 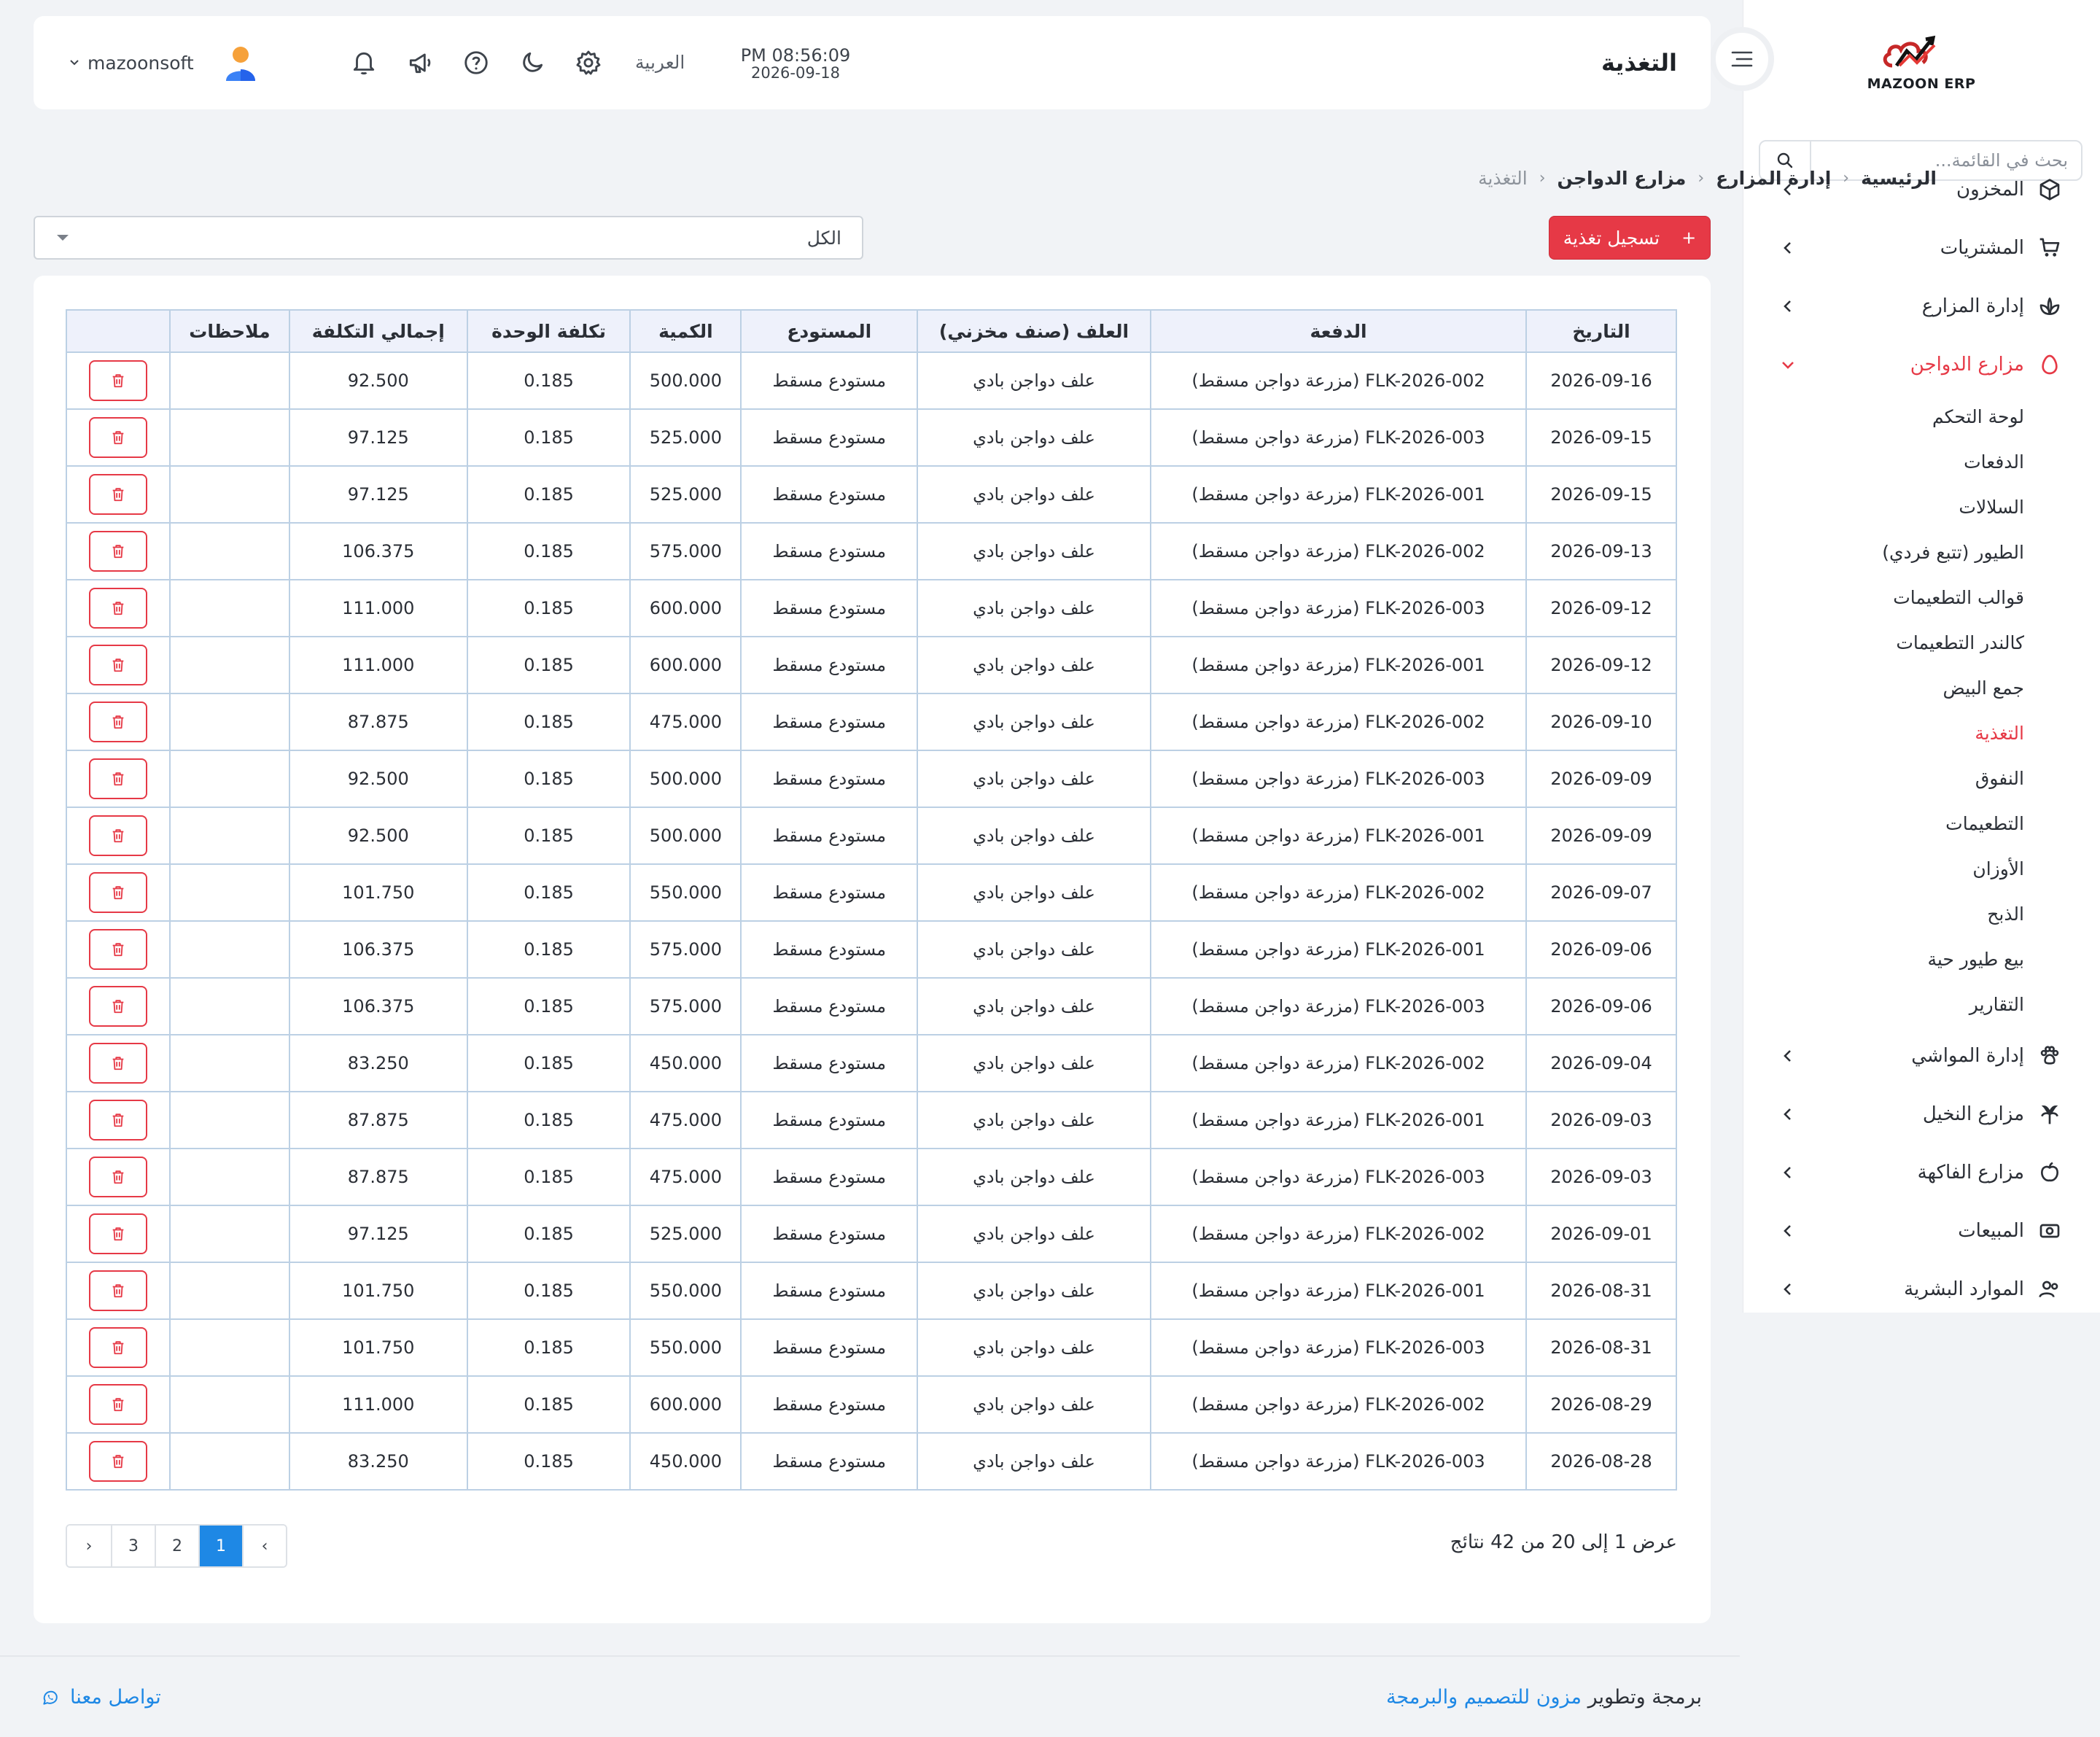 What do you see at coordinates (1921, 65) in the screenshot?
I see `brand-logo: MAZOON ERP` at bounding box center [1921, 65].